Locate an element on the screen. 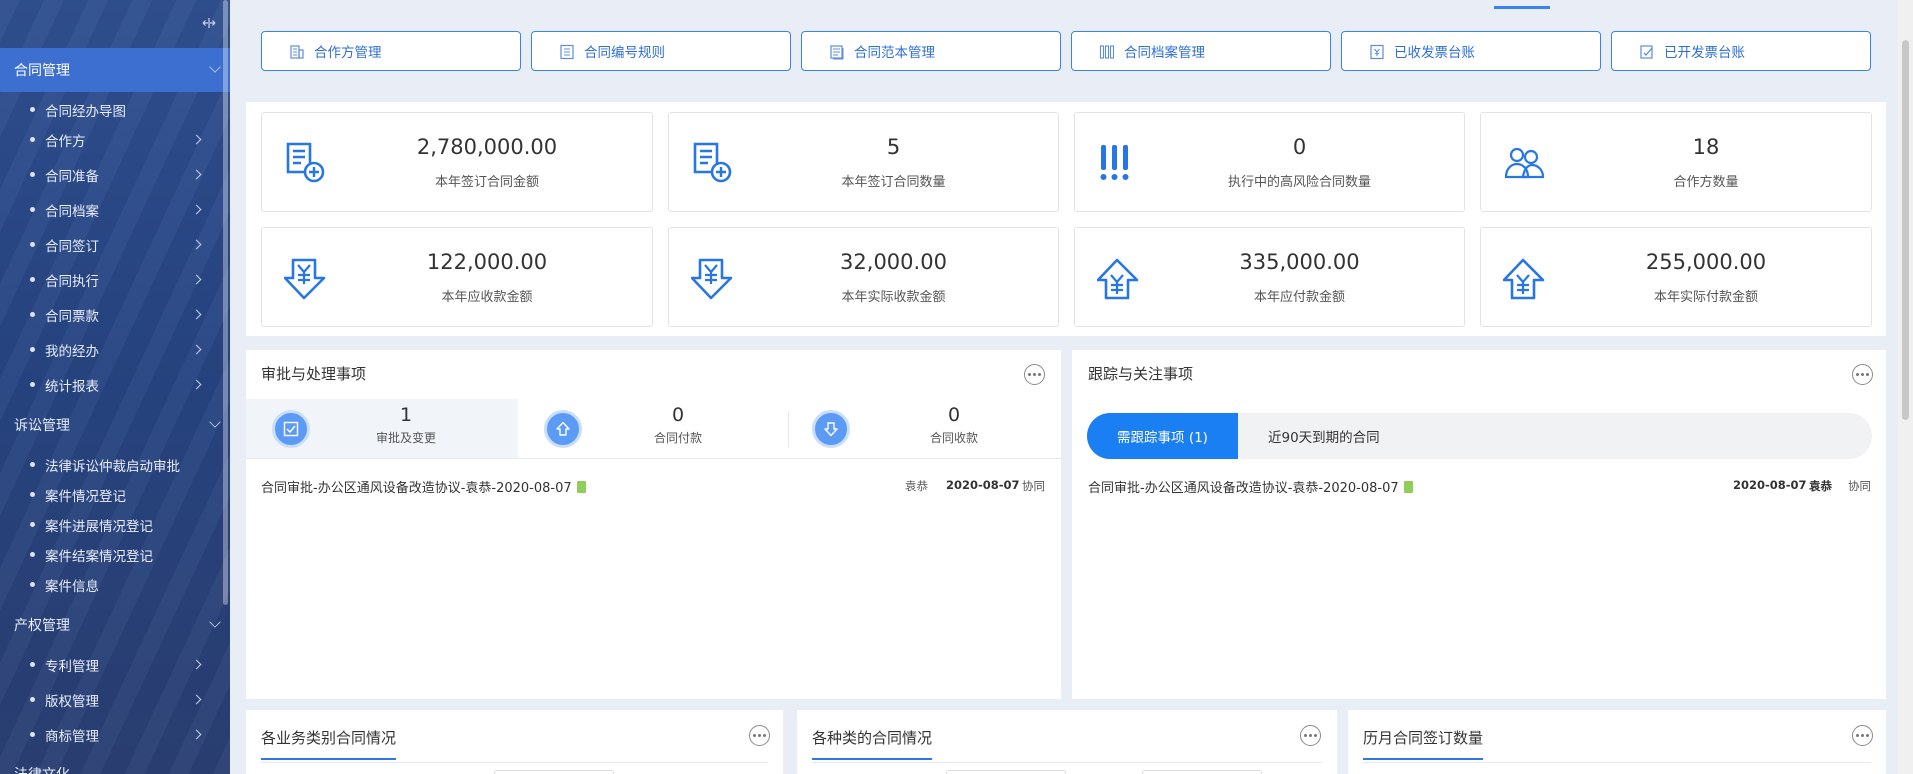  tracking-row-title: 合同审批-办公区通风设备改造协议-袁恭-2020-08-07 is located at coordinates (1250, 486).